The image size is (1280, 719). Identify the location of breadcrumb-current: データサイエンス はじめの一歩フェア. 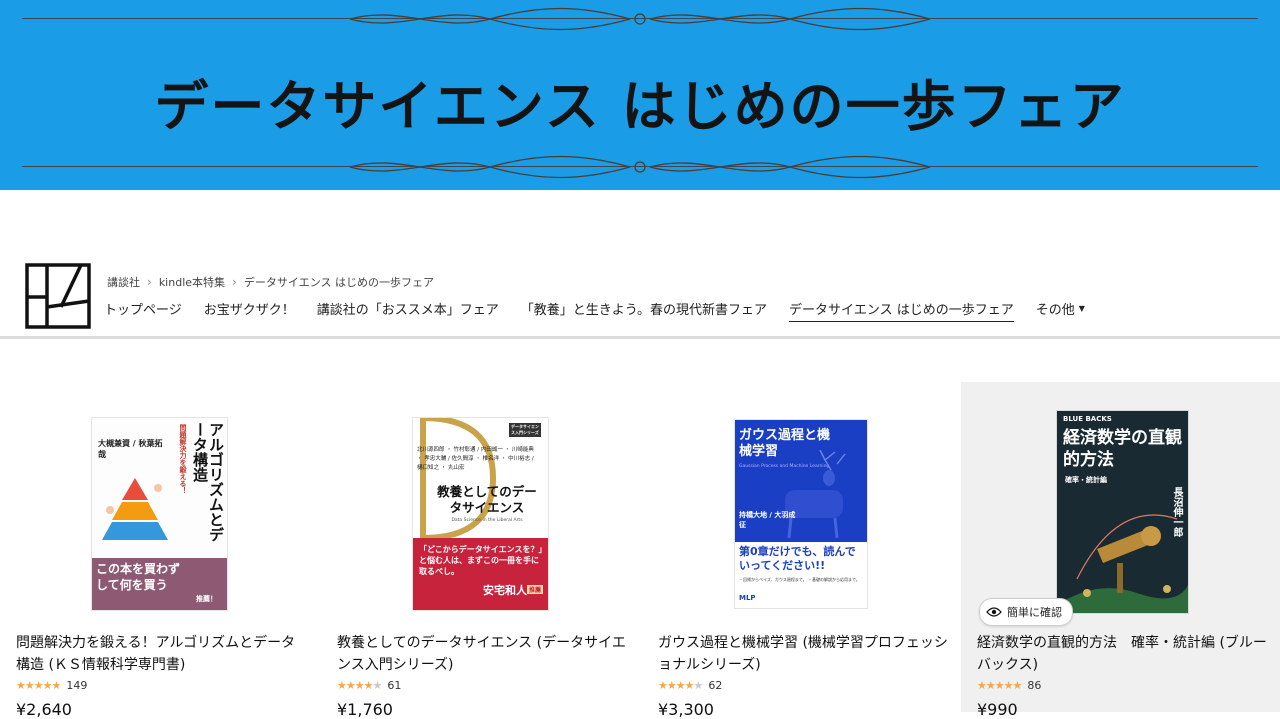
(339, 282).